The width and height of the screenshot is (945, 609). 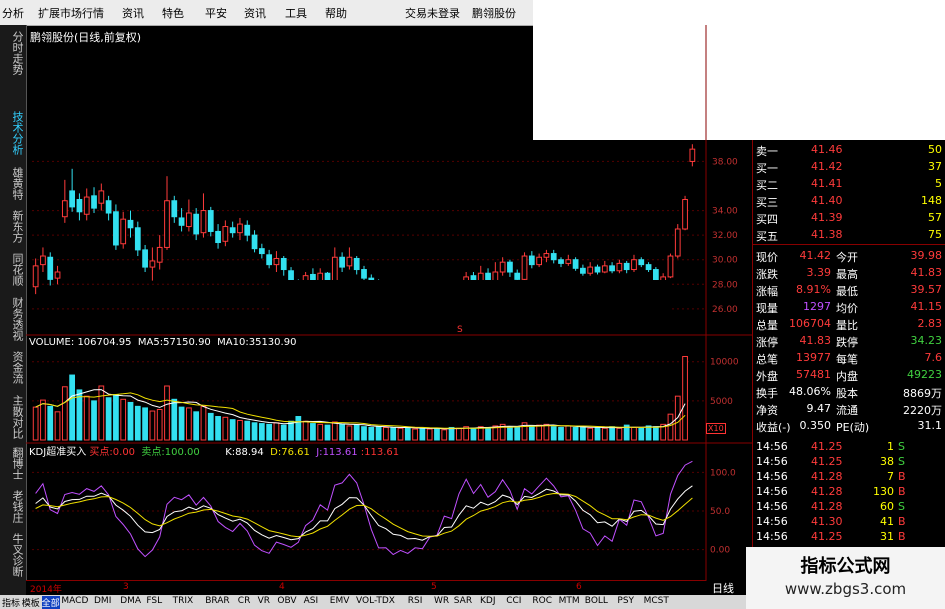 I want to click on indicator-tab: VR, so click(x=264, y=601).